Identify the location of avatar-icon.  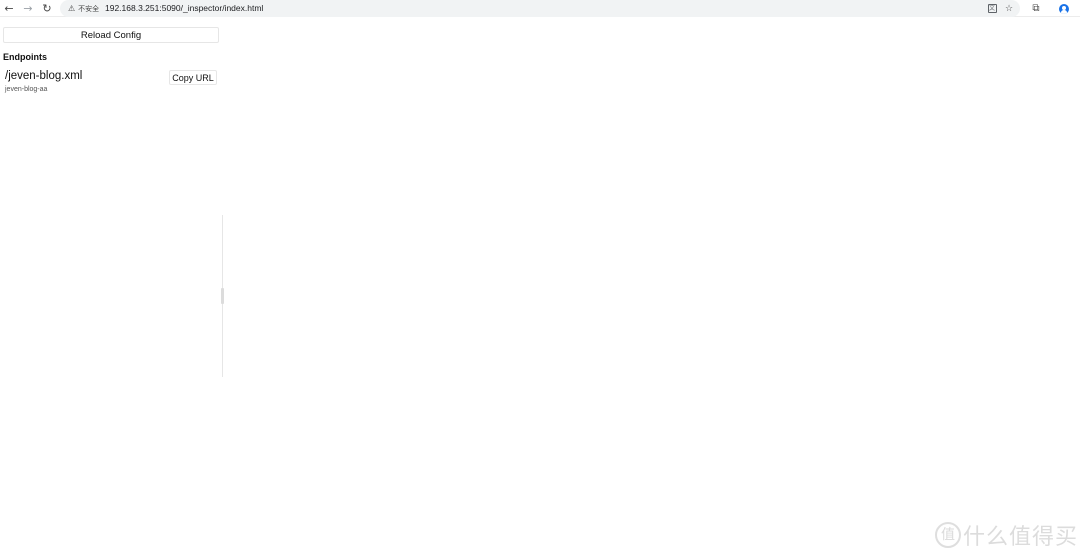
(1064, 8).